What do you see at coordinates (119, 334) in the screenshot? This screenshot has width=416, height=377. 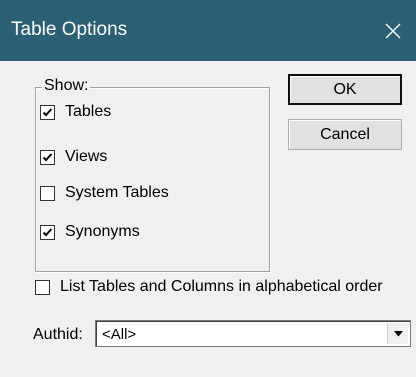 I see `authid-selected-value: <All>` at bounding box center [119, 334].